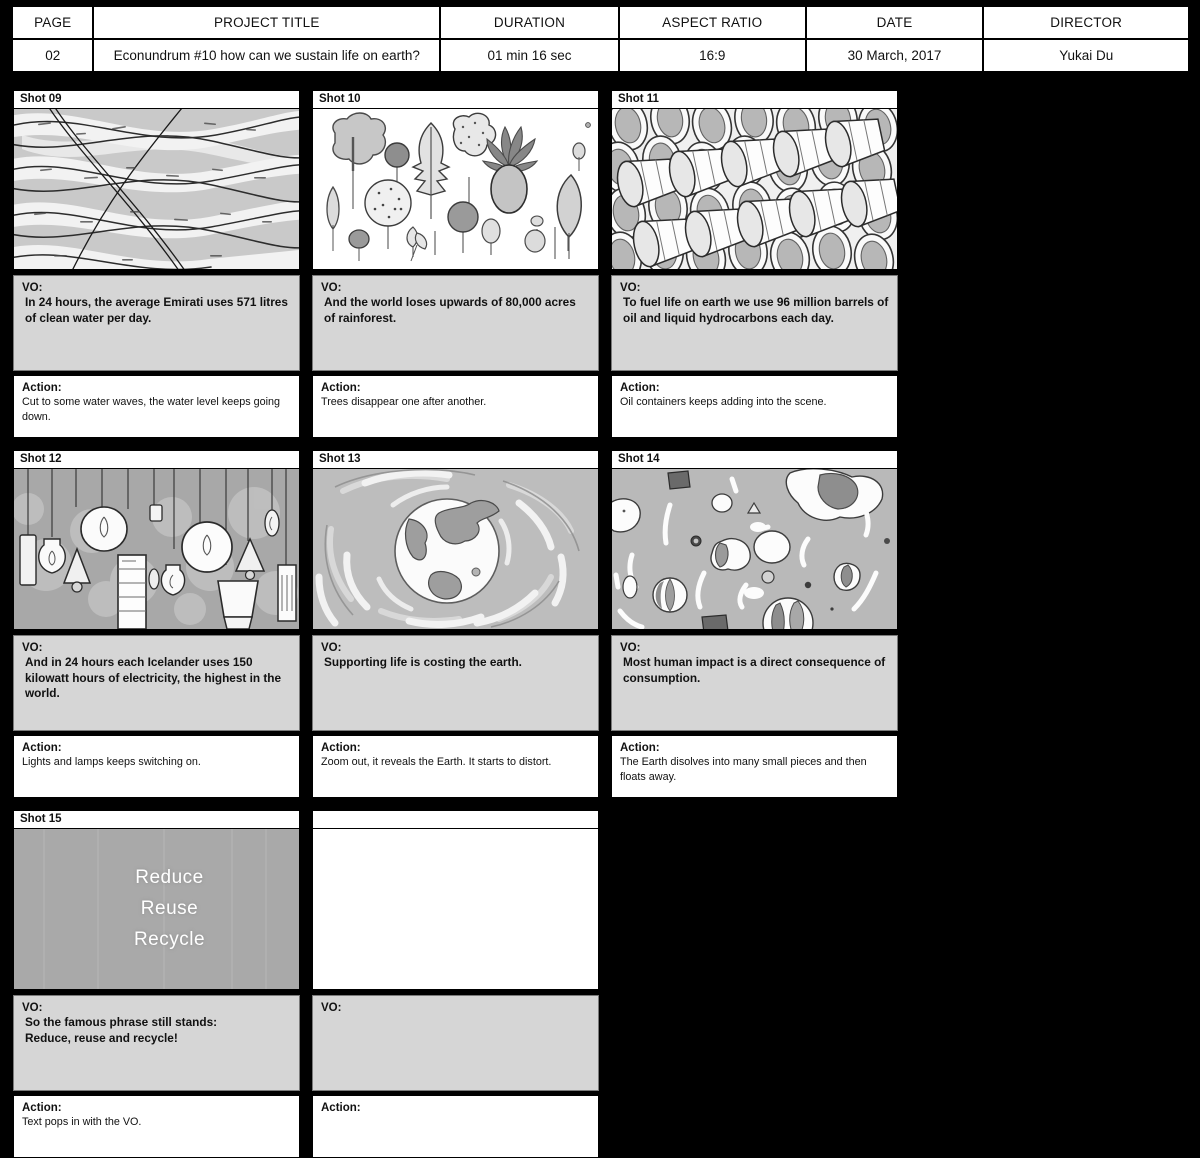 The image size is (1200, 1158). Describe the element at coordinates (894, 54) in the screenshot. I see `info-value-date: 30 March, 2017` at that location.